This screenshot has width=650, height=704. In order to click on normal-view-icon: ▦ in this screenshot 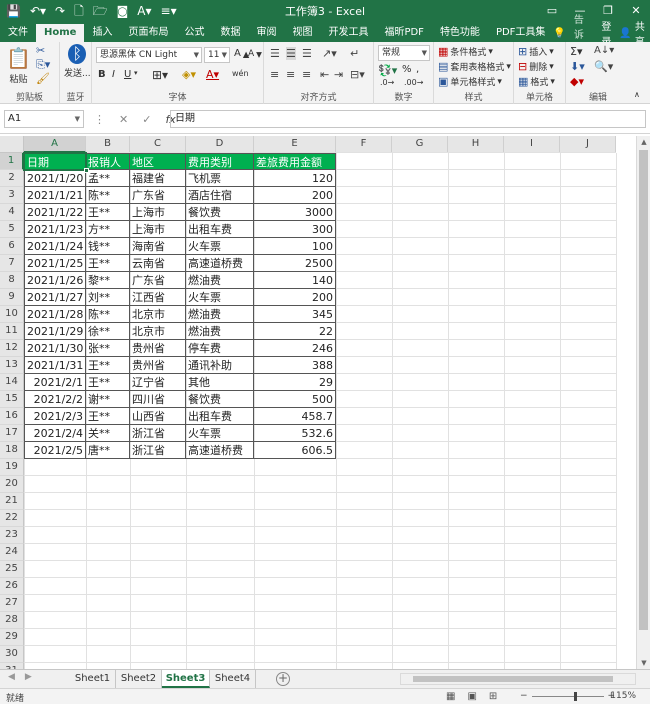, I will do `click(450, 696)`.